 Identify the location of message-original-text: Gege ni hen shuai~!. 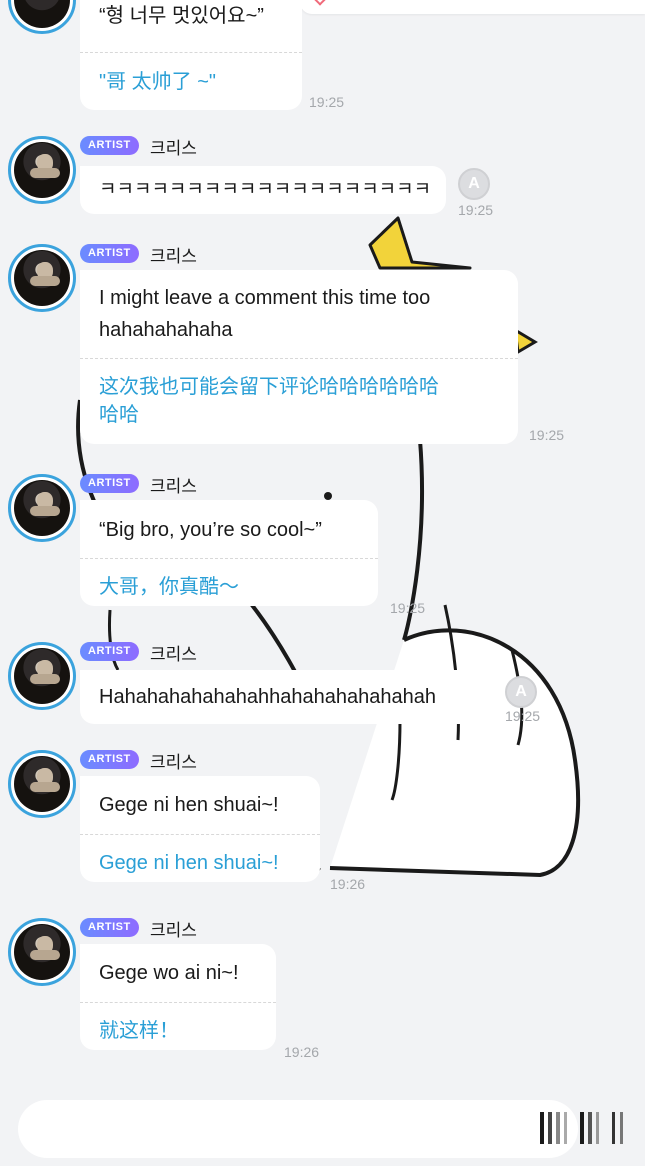
(189, 805).